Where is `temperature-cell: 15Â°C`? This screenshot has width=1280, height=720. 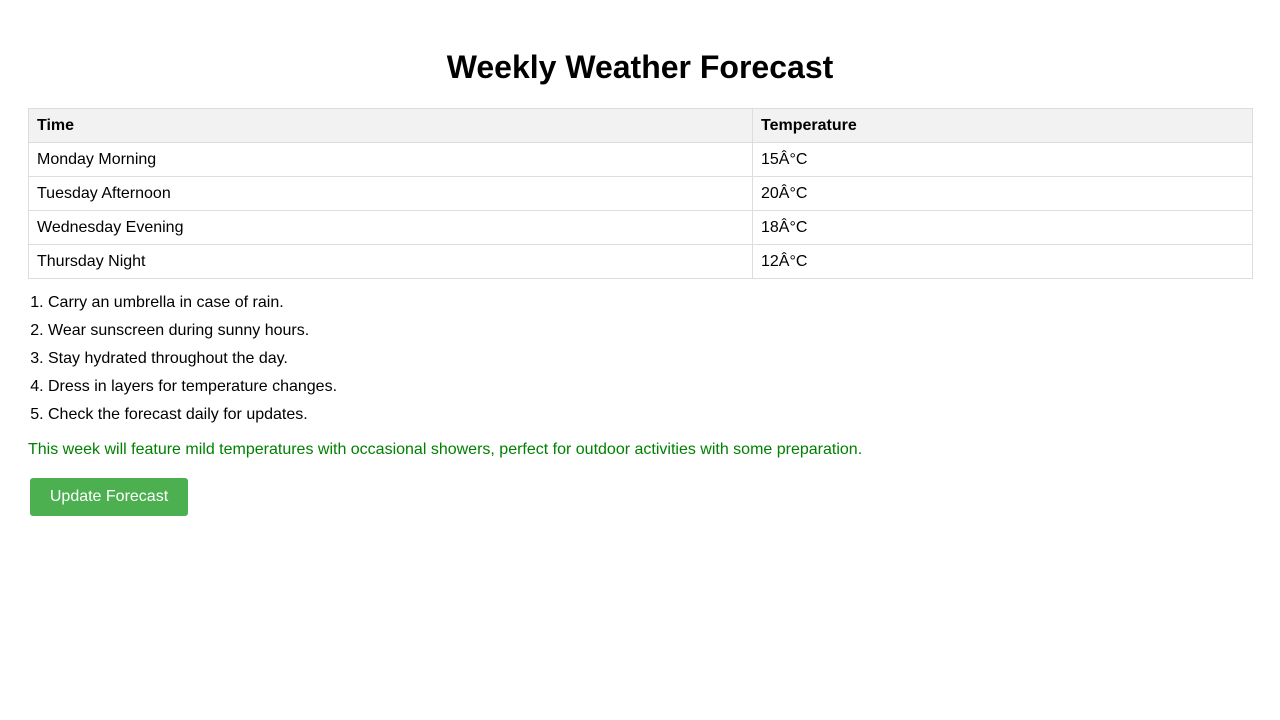
temperature-cell: 15Â°C is located at coordinates (1002, 159).